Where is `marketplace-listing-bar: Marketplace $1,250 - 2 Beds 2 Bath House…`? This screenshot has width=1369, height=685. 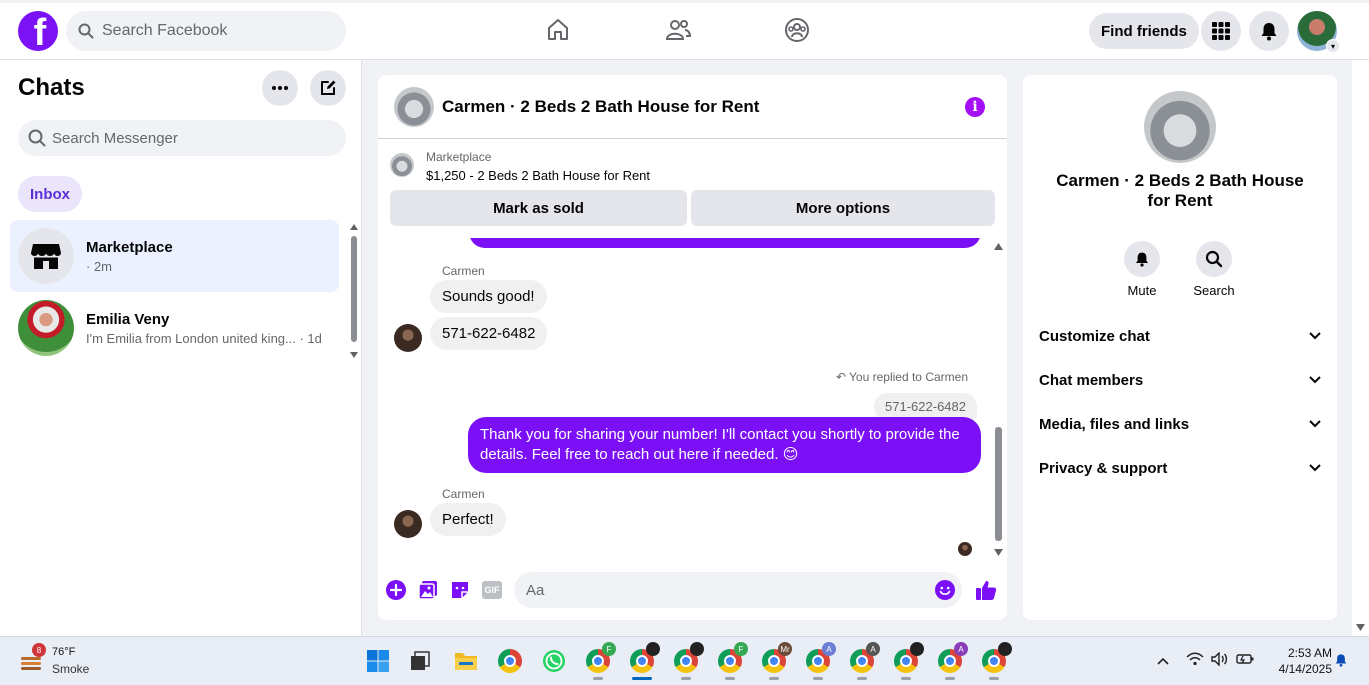
marketplace-listing-bar: Marketplace $1,250 - 2 Beds 2 Bath House… is located at coordinates (692, 189).